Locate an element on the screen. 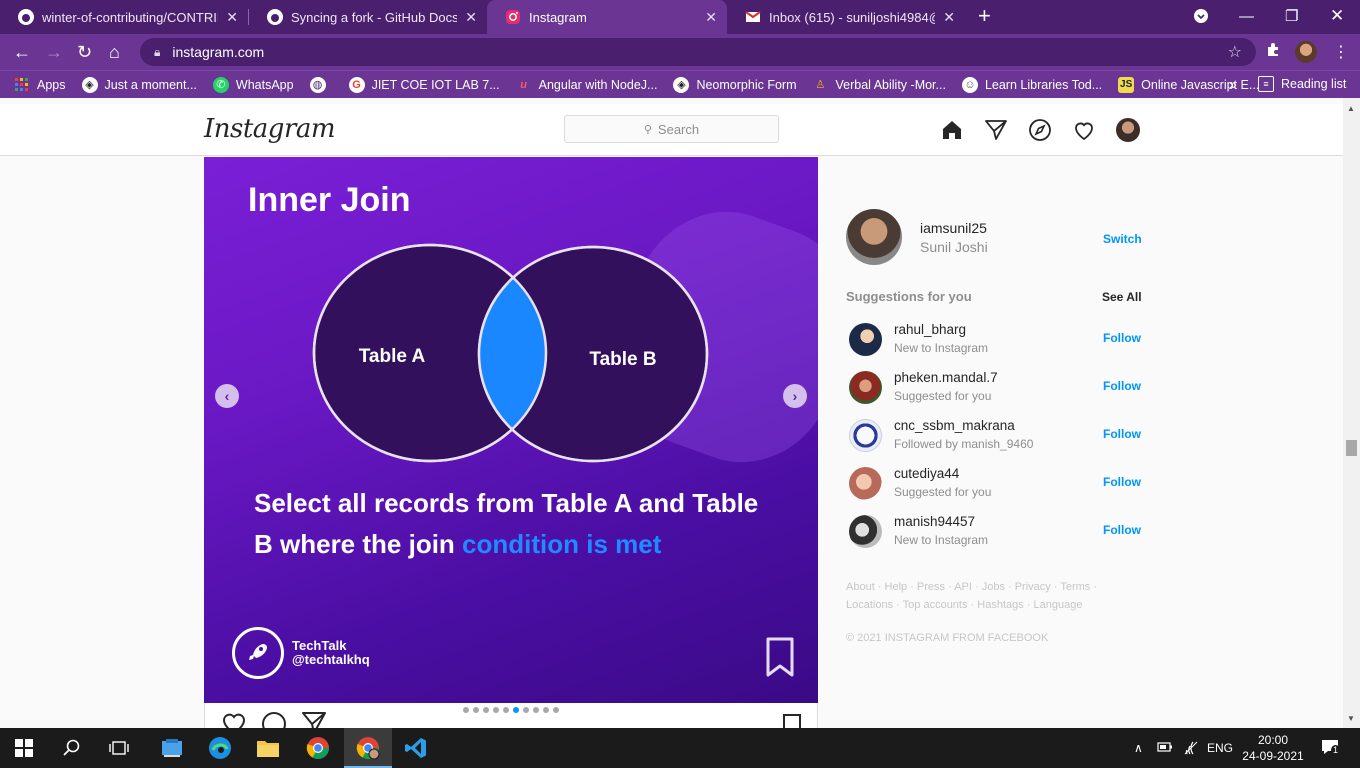 This screenshot has height=768, width=1360. scroll-down-icon: ▼ is located at coordinates (1351, 718).